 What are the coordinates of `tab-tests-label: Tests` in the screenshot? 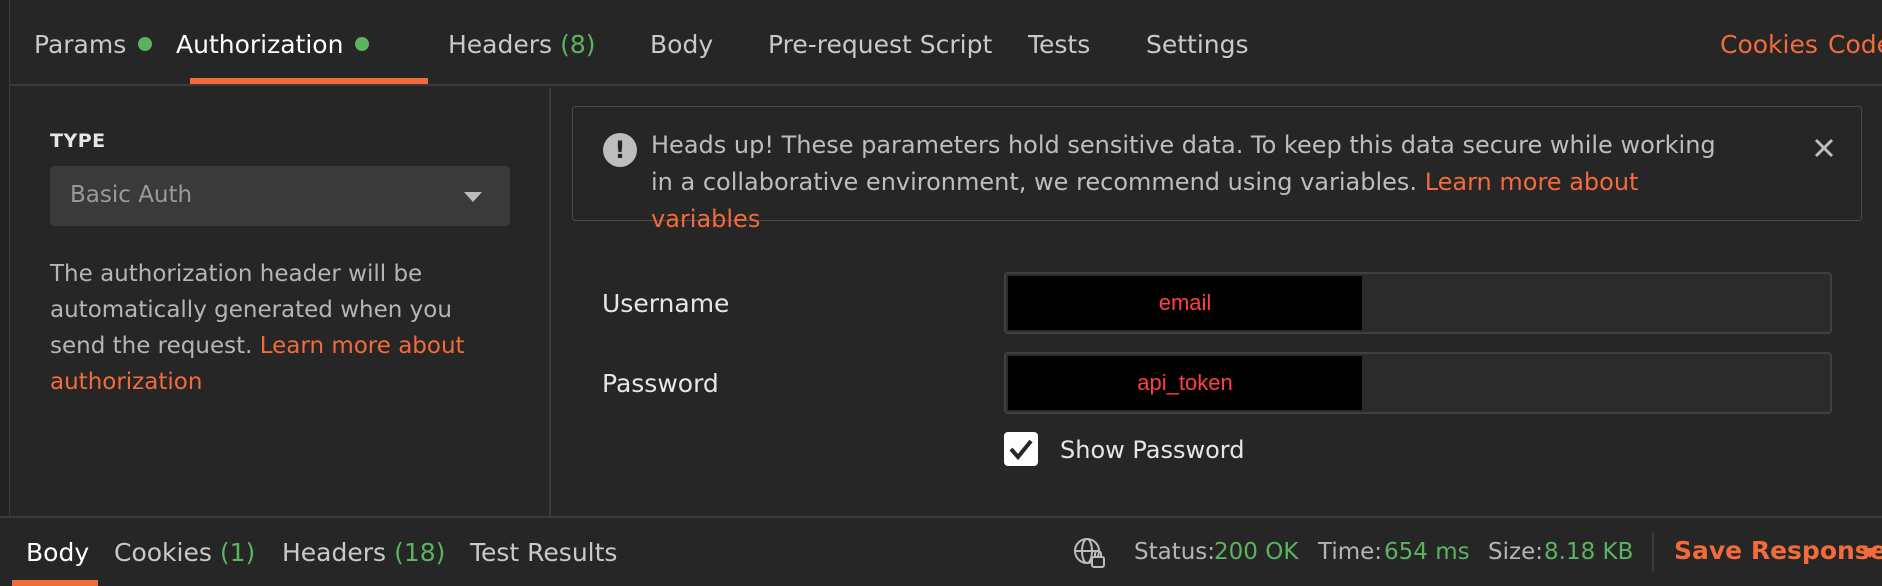 It's located at (1059, 44).